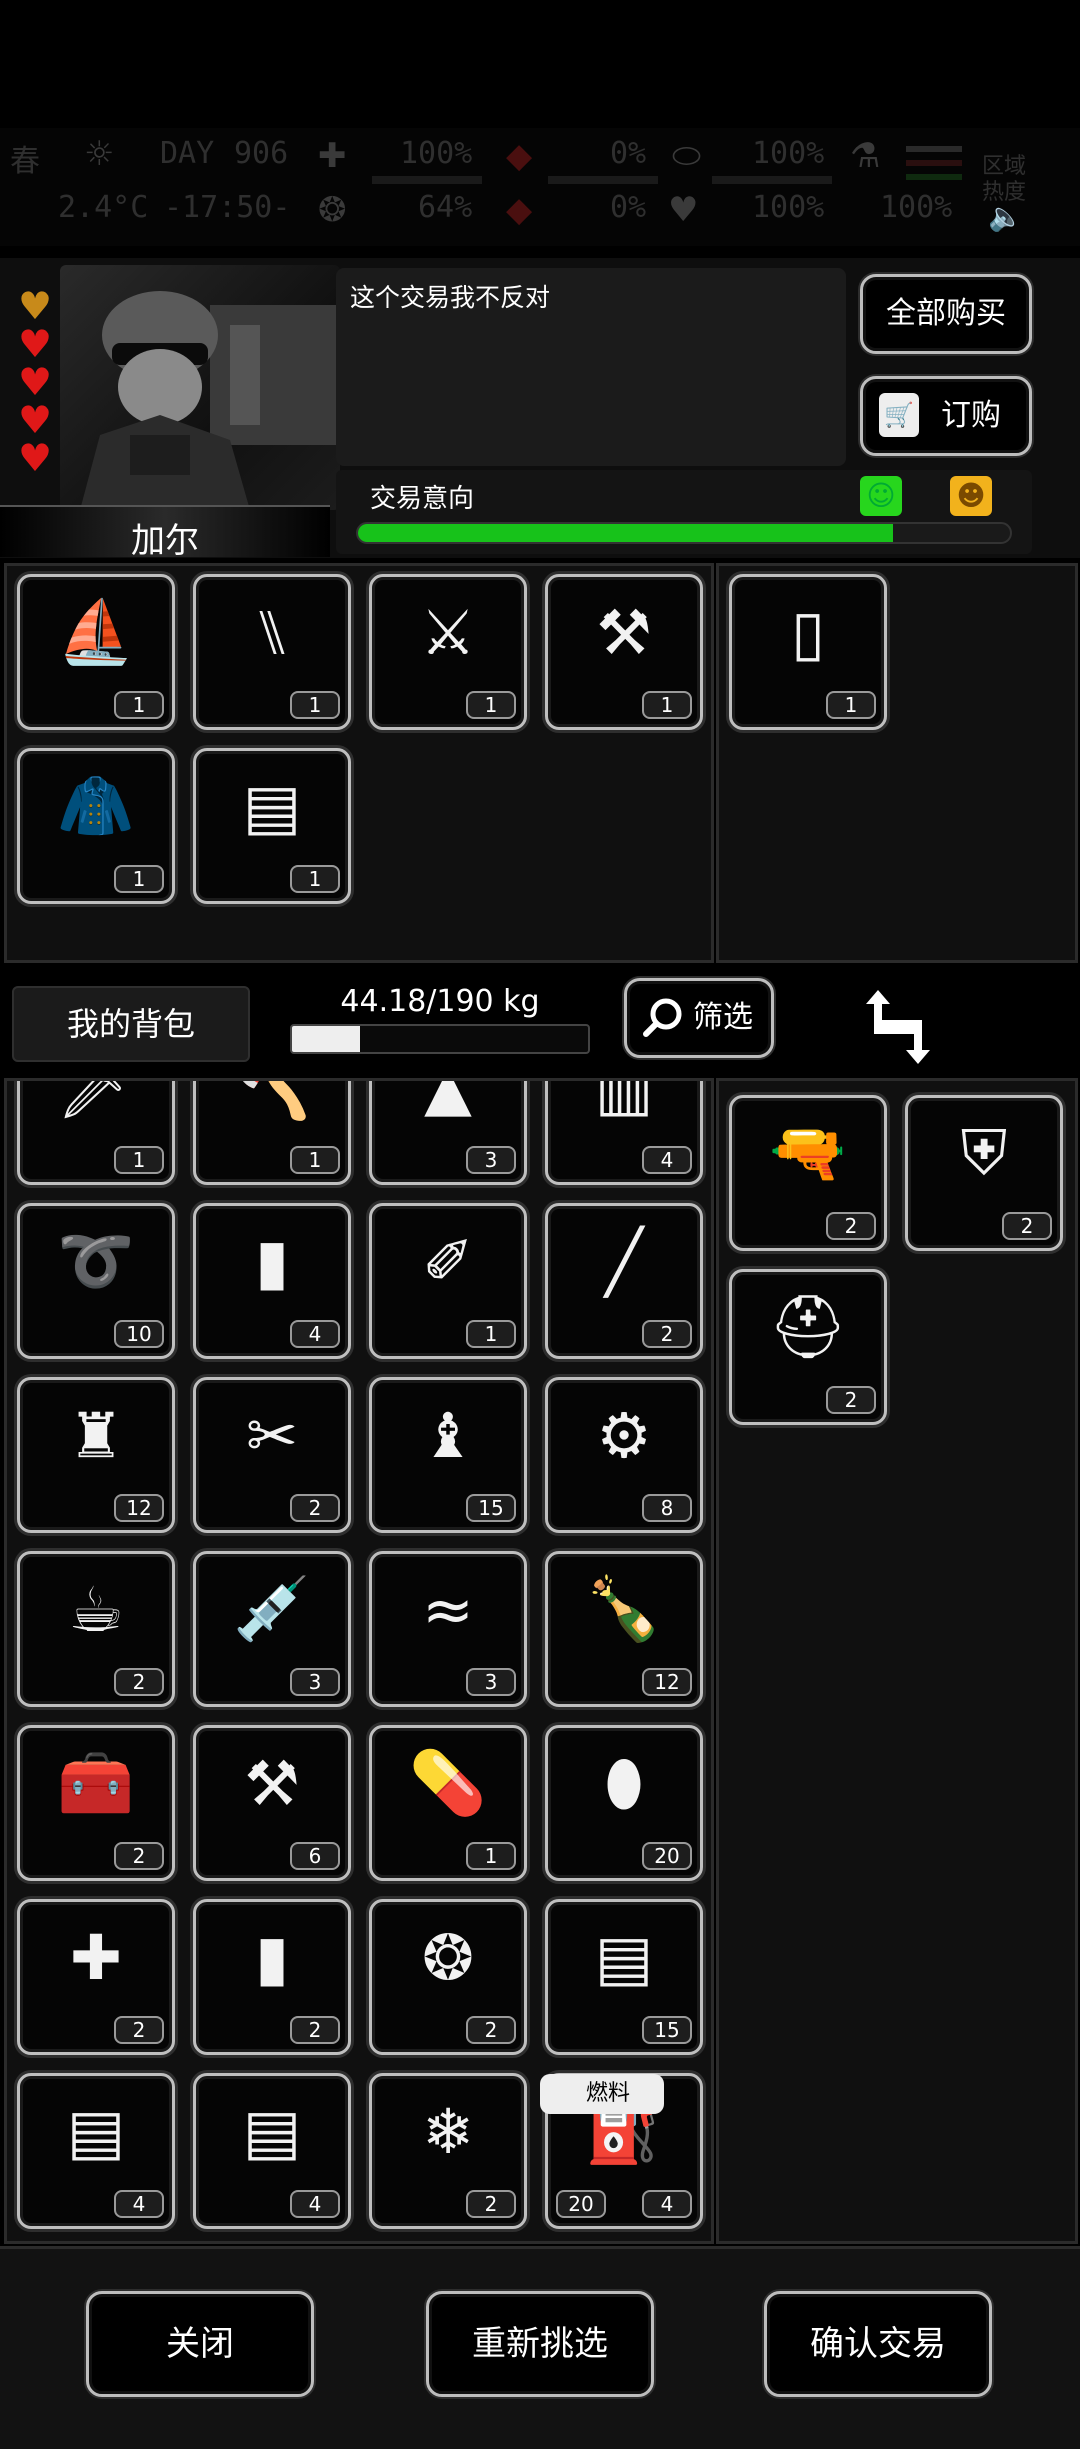 Image resolution: width=1080 pixels, height=2449 pixels. Describe the element at coordinates (808, 1152) in the screenshot. I see `orange-rifle-icon: 🔫` at that location.